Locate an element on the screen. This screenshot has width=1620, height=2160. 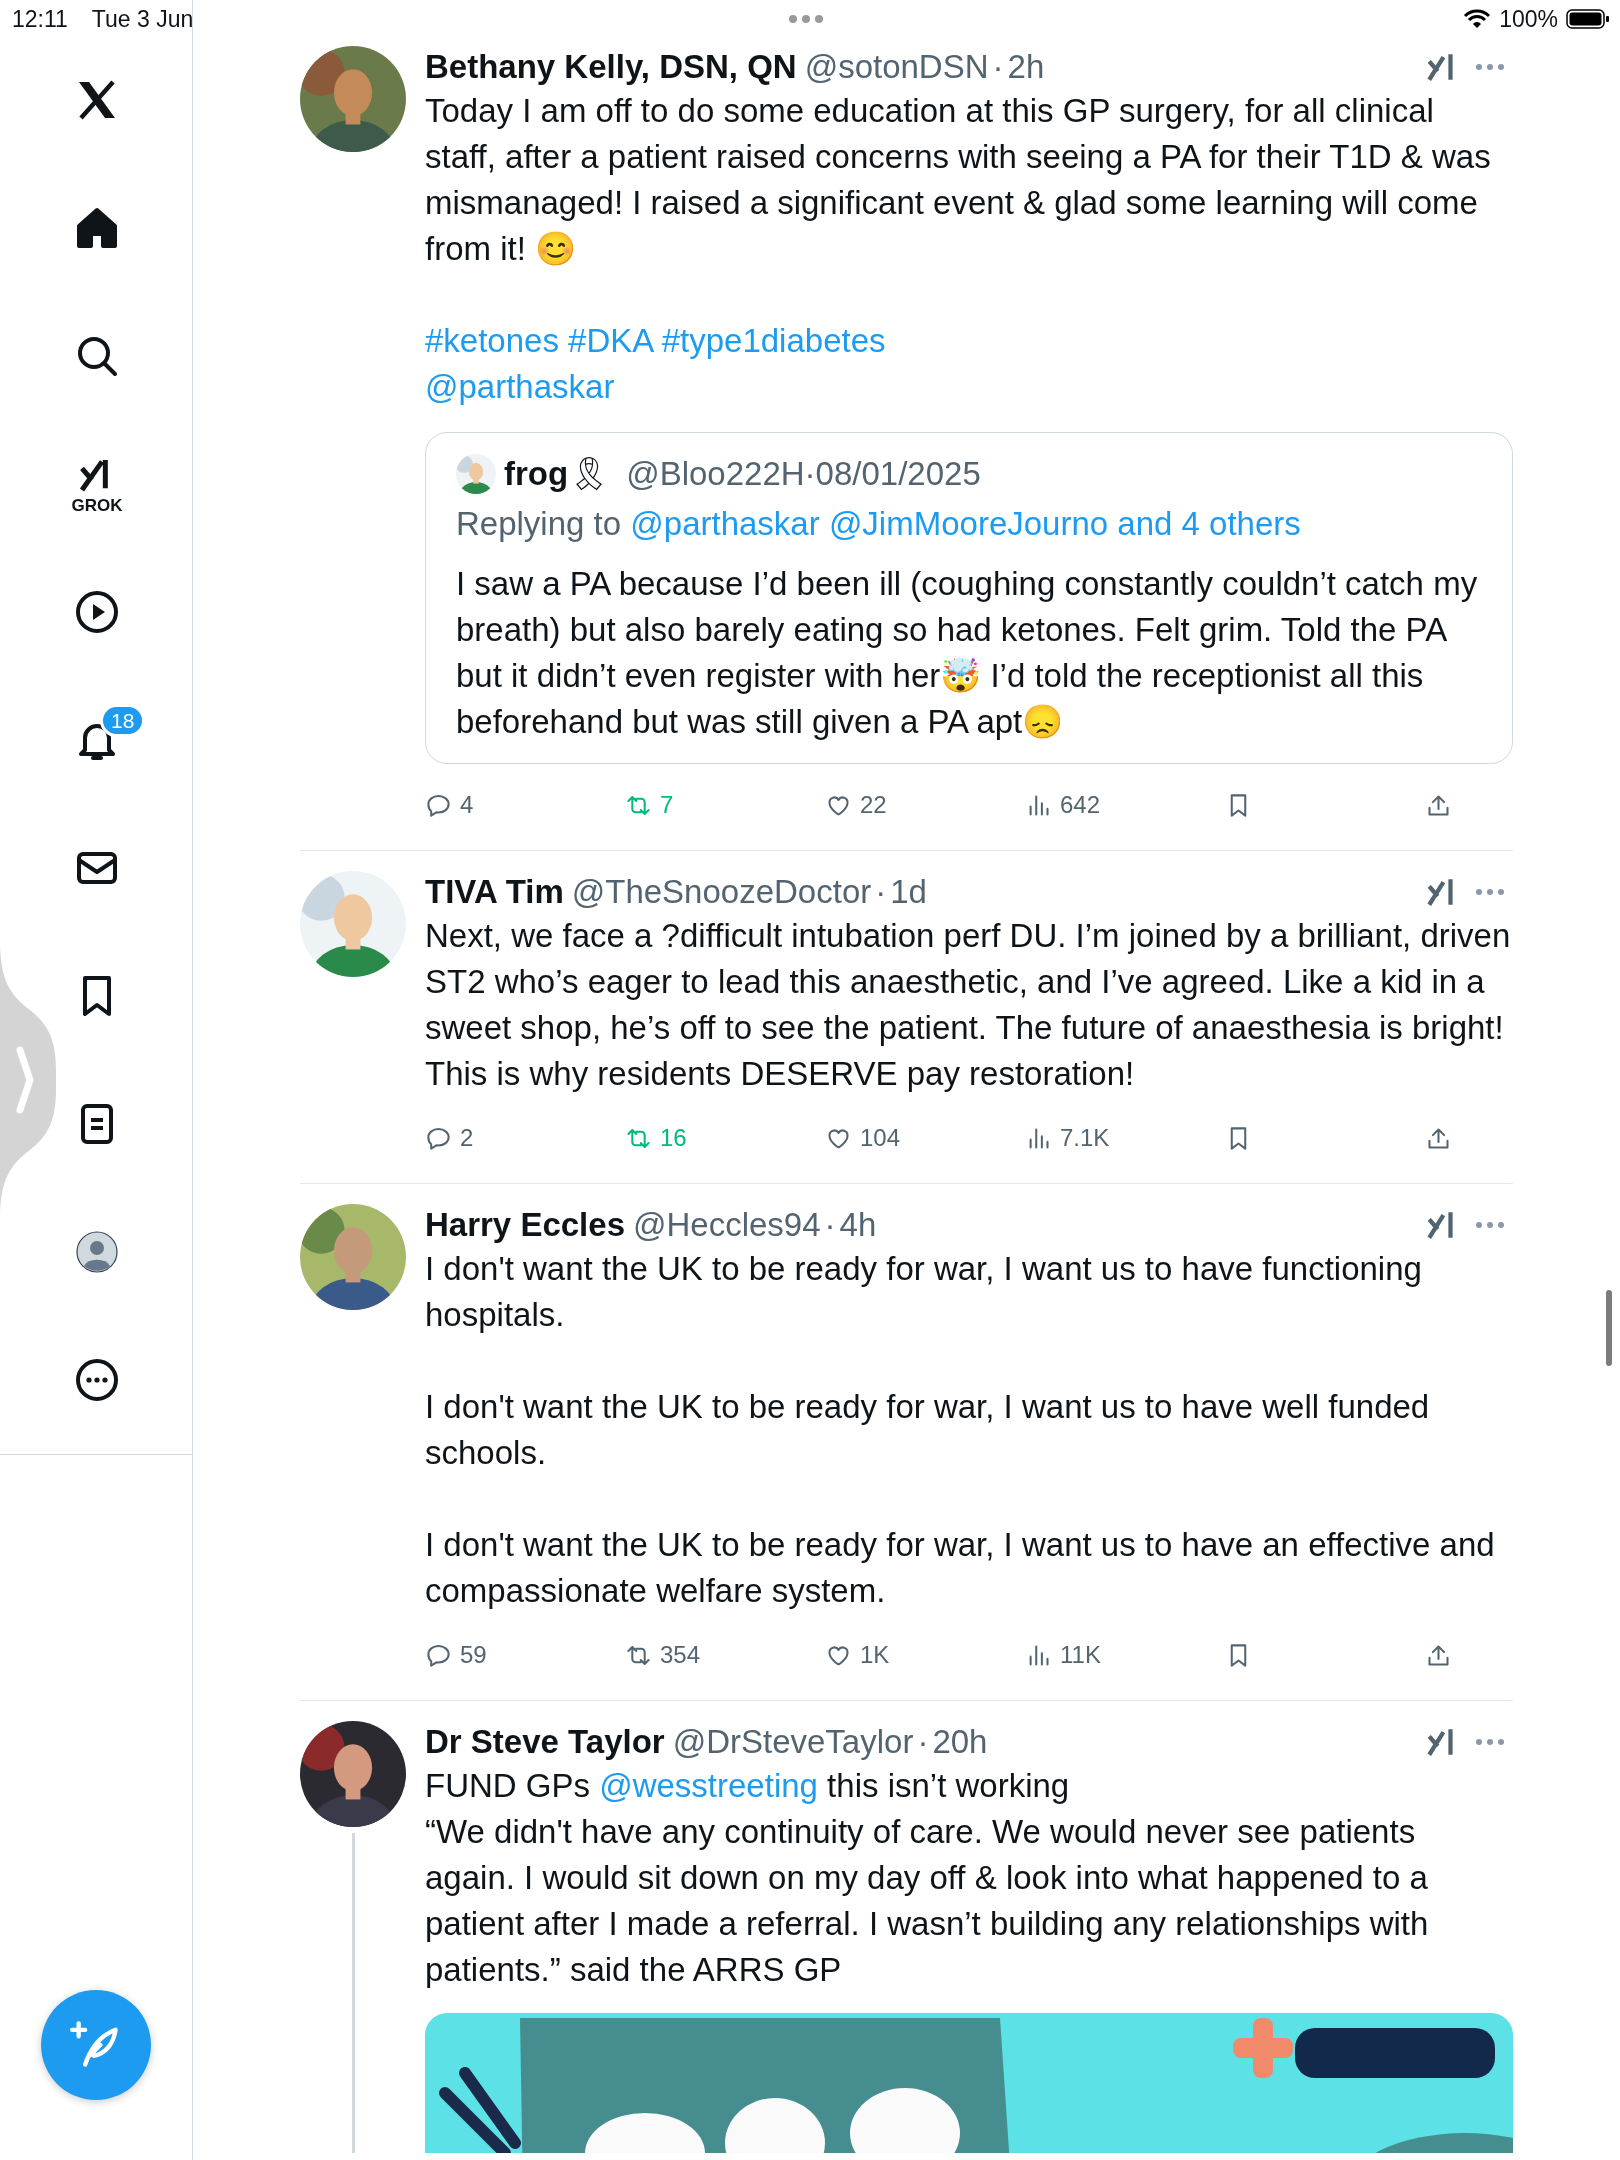
nav-item: GROK is located at coordinates (97, 484).